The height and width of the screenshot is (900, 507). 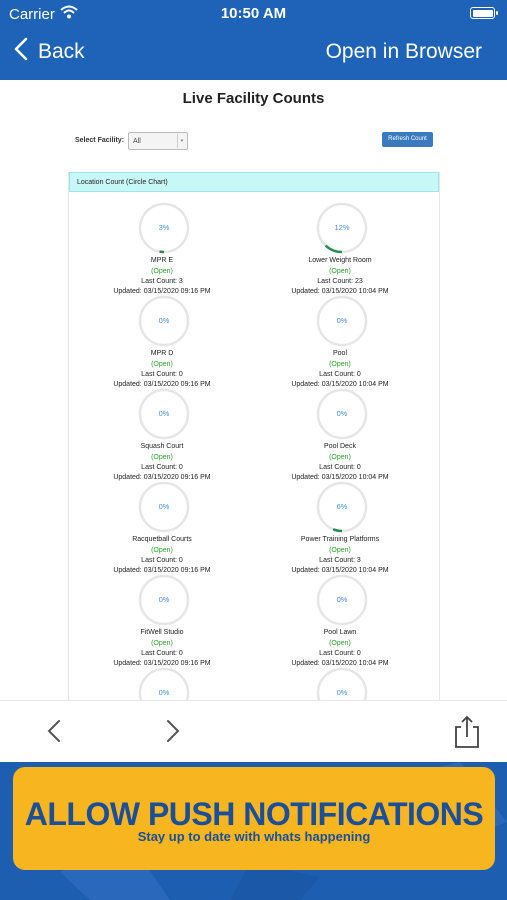 What do you see at coordinates (162, 539) in the screenshot?
I see `location-name: Racquetball Courts` at bounding box center [162, 539].